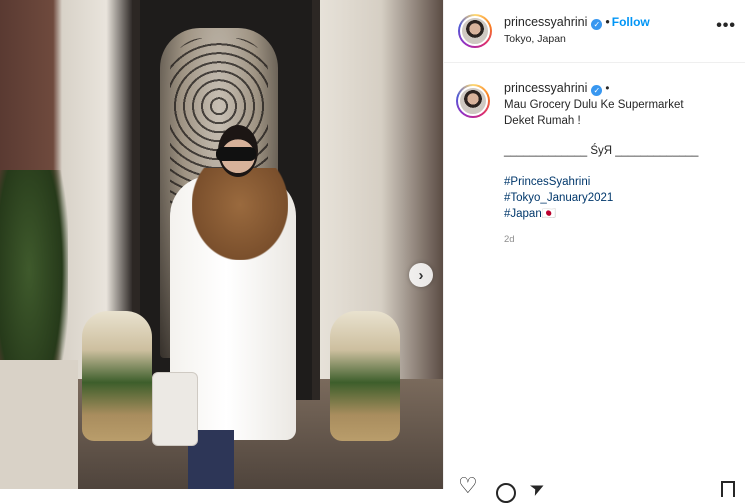 Image resolution: width=745 pixels, height=503 pixels. What do you see at coordinates (624, 214) in the screenshot?
I see `hashtag-link: #Japan🇯🇵` at bounding box center [624, 214].